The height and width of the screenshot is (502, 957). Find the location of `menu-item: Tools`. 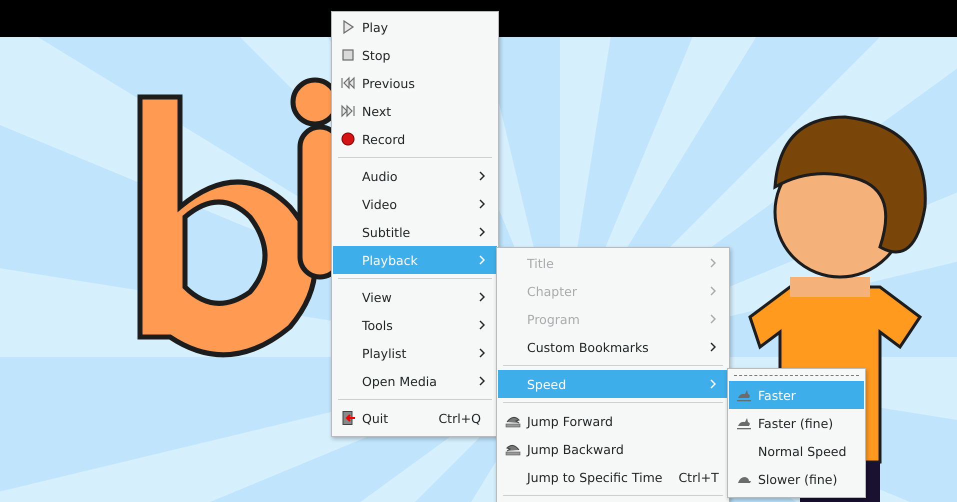

menu-item: Tools is located at coordinates (415, 325).